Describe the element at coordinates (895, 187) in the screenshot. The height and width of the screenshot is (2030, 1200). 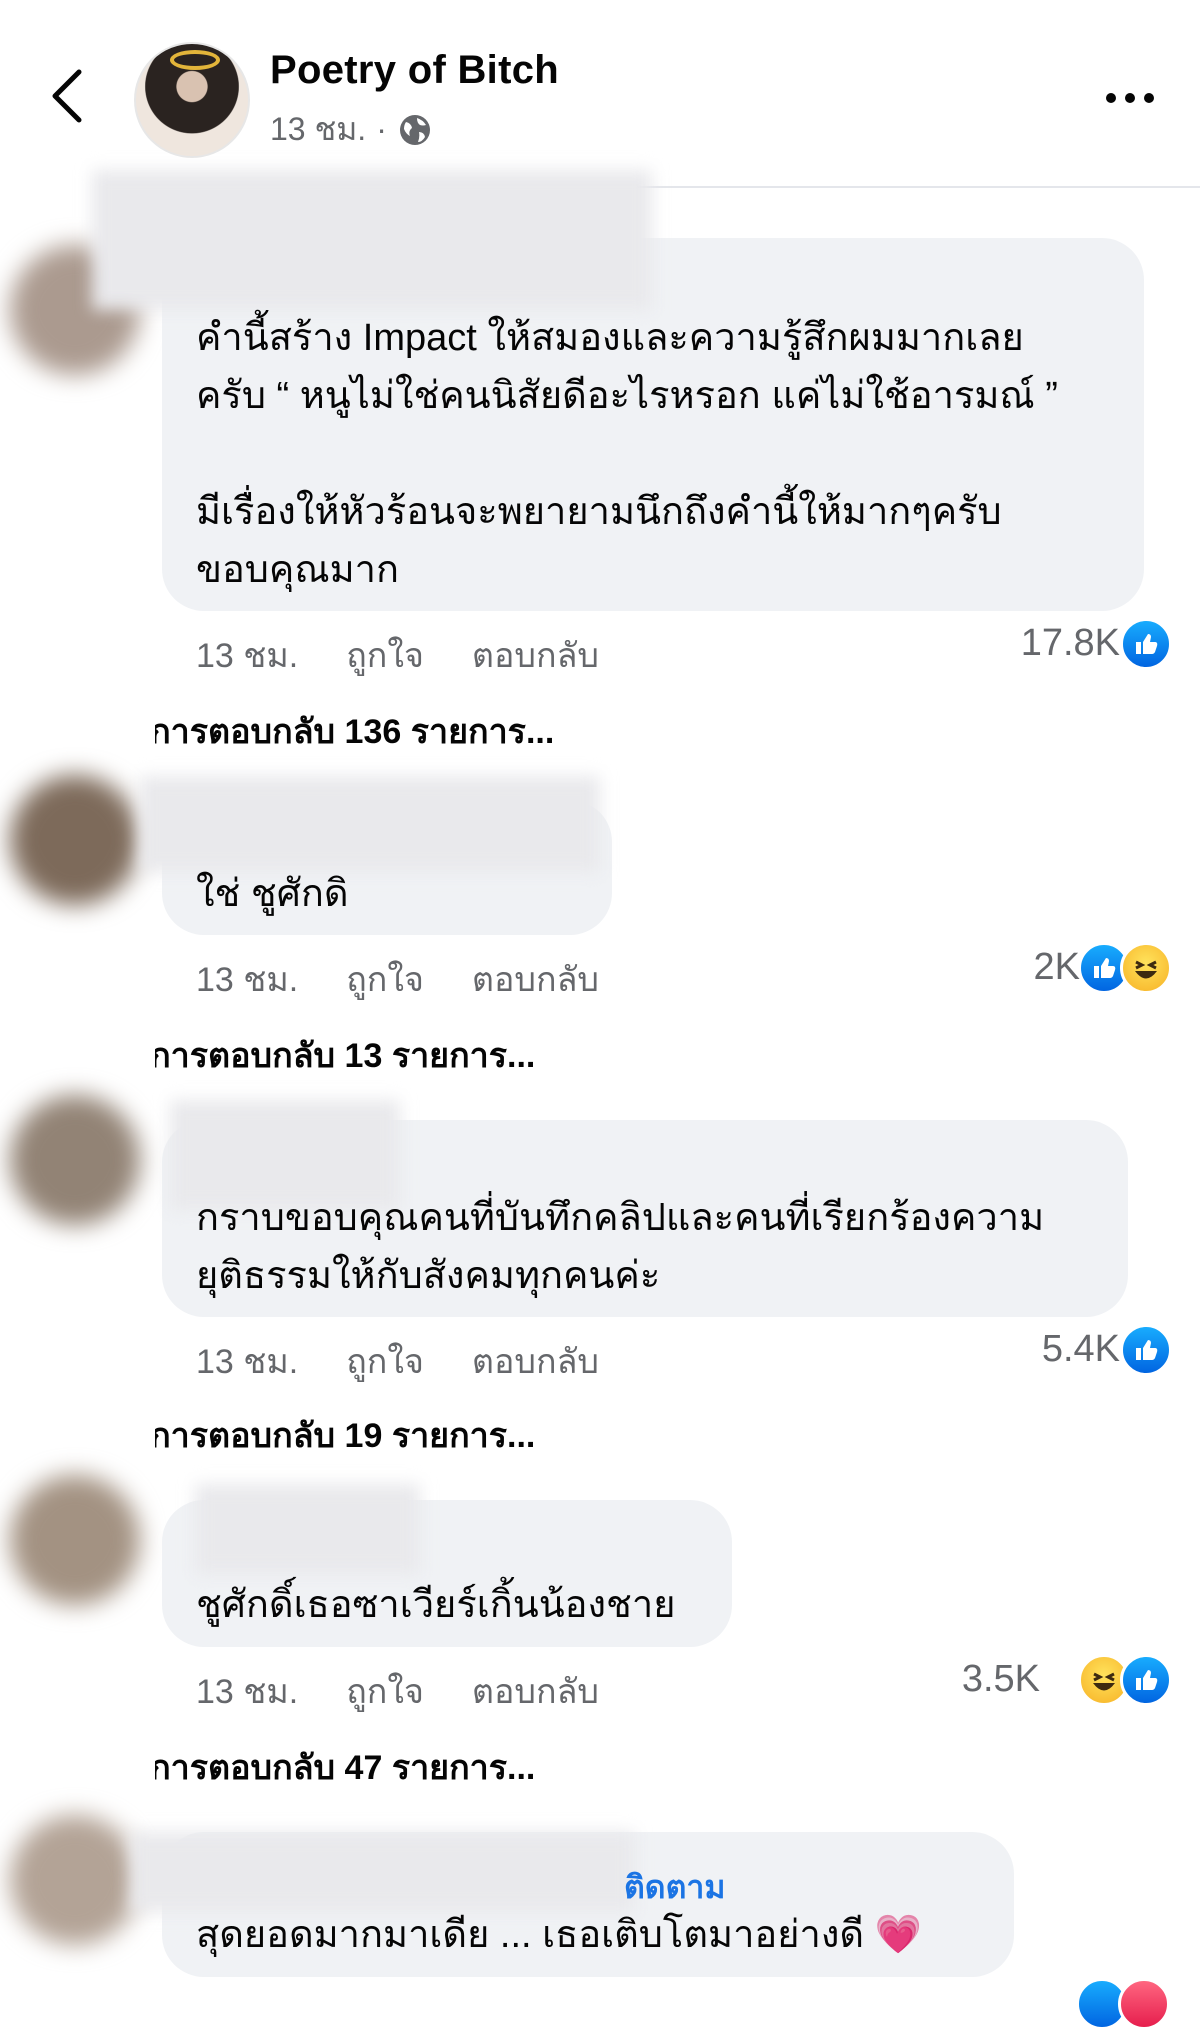
I see `header-divider` at that location.